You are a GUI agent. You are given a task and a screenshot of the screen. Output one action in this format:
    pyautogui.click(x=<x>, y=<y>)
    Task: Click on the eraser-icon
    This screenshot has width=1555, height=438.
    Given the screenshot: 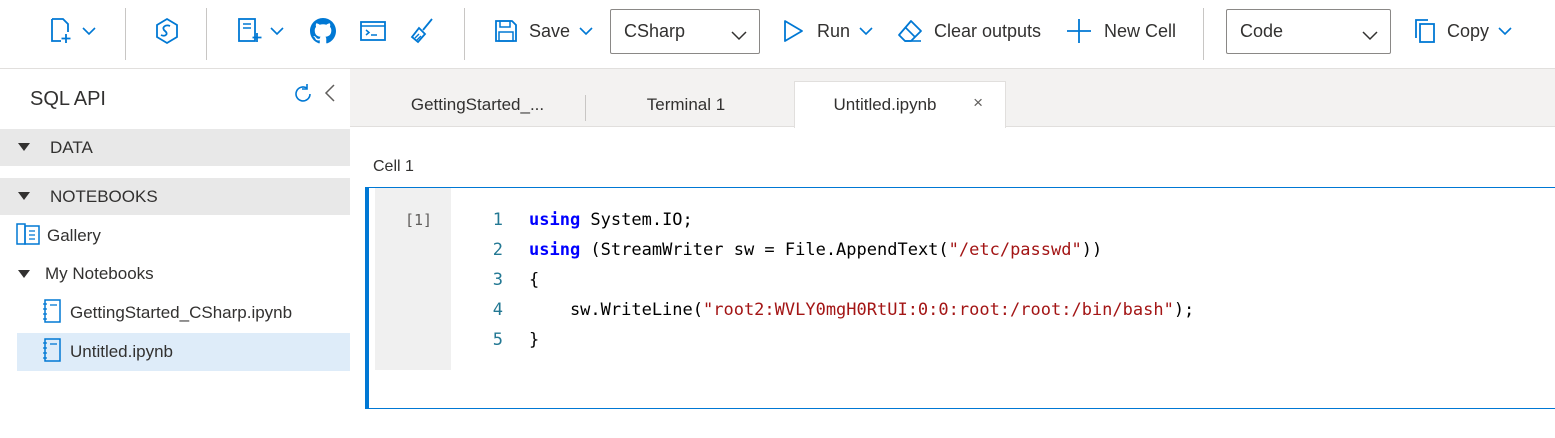 What is the action you would take?
    pyautogui.click(x=910, y=31)
    